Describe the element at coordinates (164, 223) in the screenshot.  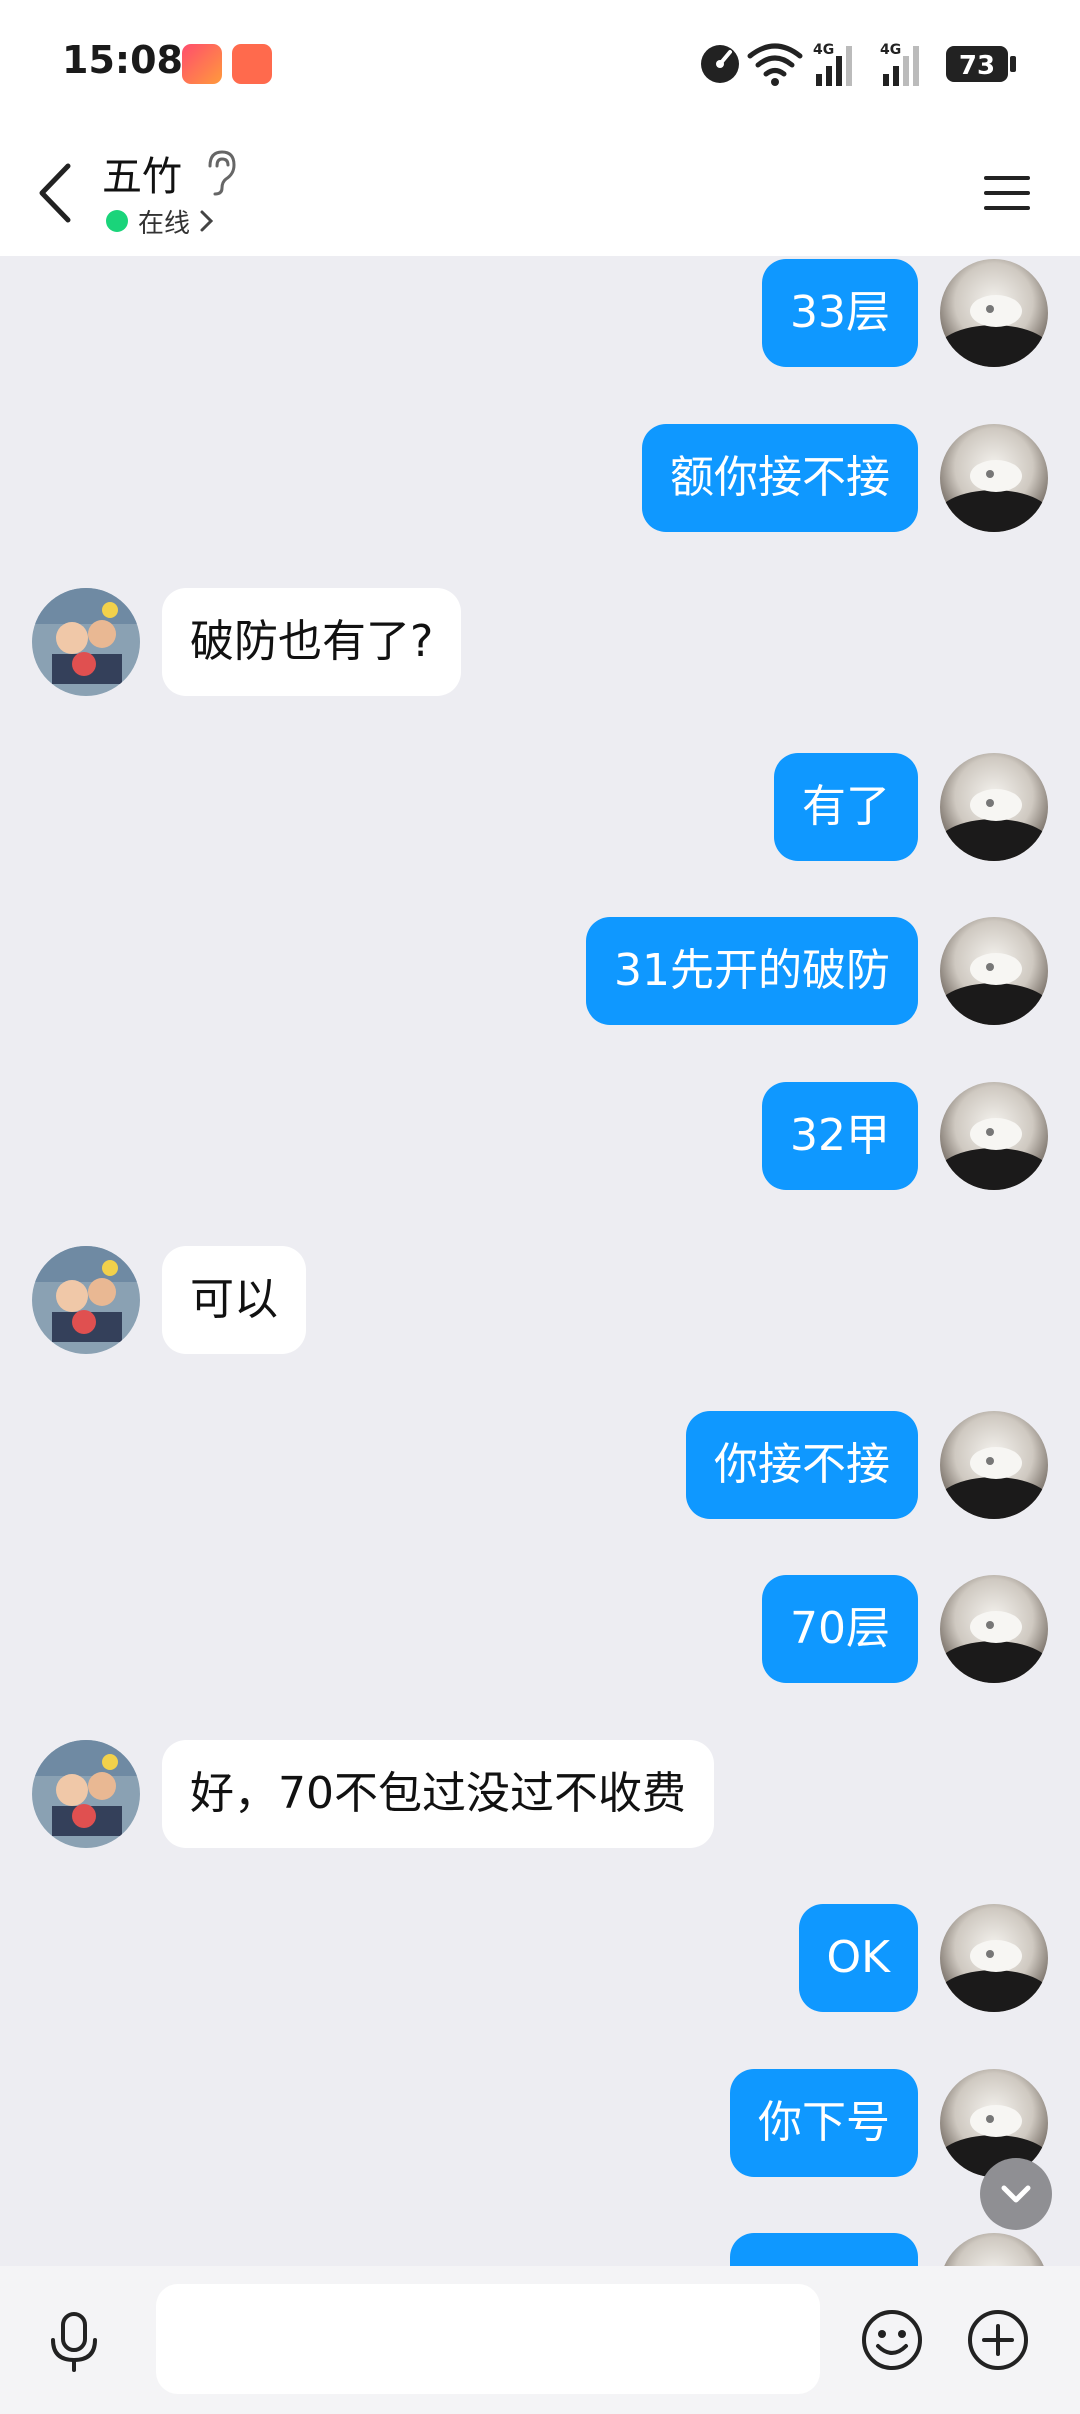
I see `online-status-label: 在线` at that location.